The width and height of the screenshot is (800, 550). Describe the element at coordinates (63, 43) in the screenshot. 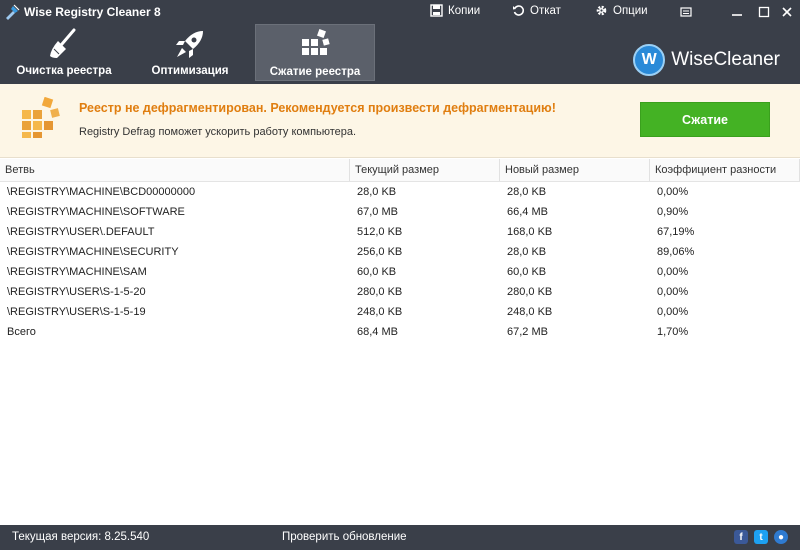

I see `broom-icon` at that location.